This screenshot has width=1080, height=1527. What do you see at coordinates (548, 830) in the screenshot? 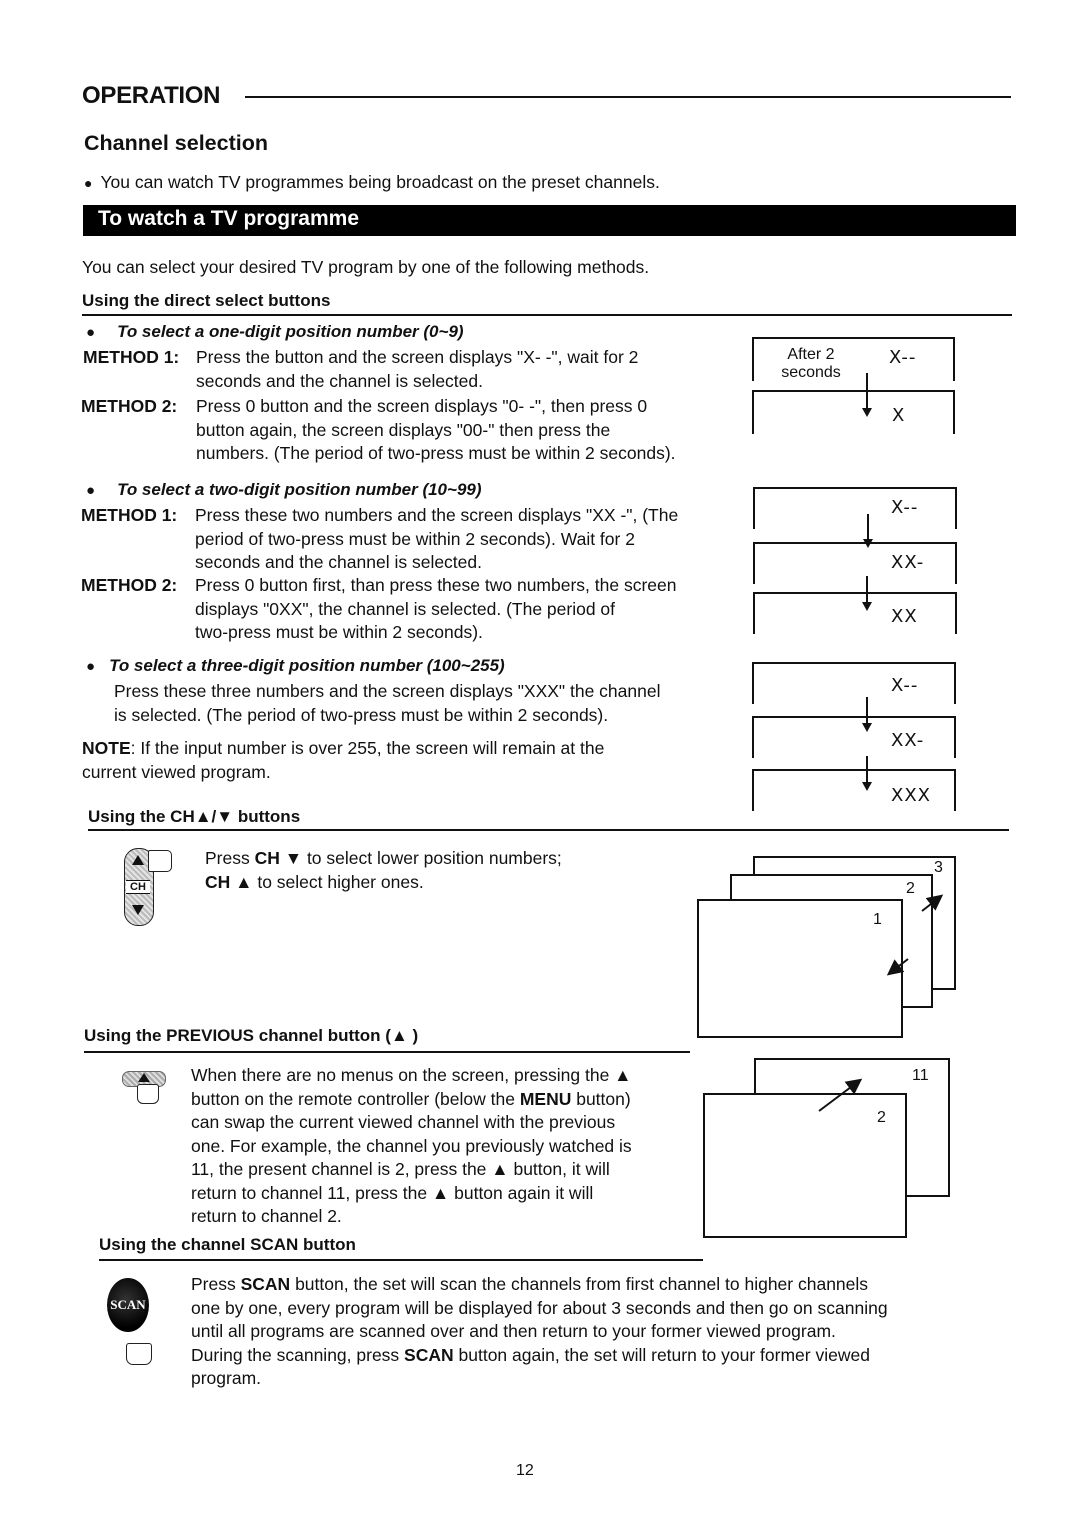
I see `ch-buttons-rule` at bounding box center [548, 830].